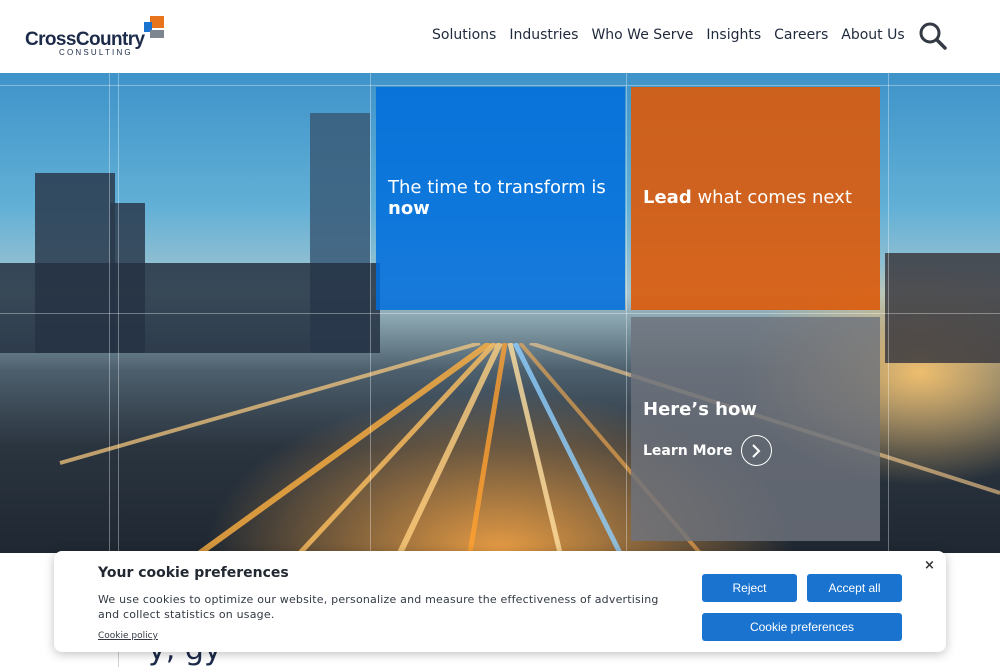  What do you see at coordinates (801, 35) in the screenshot?
I see `nav-careers: Careers` at bounding box center [801, 35].